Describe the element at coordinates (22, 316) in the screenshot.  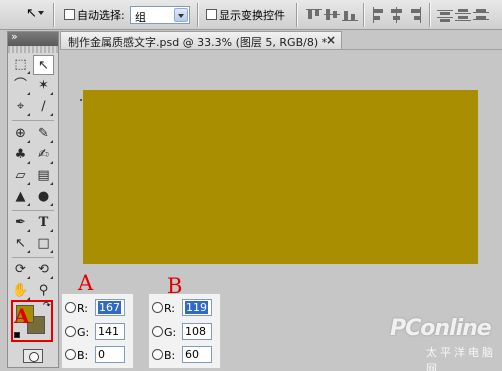
I see `swatch-annotation: A` at that location.